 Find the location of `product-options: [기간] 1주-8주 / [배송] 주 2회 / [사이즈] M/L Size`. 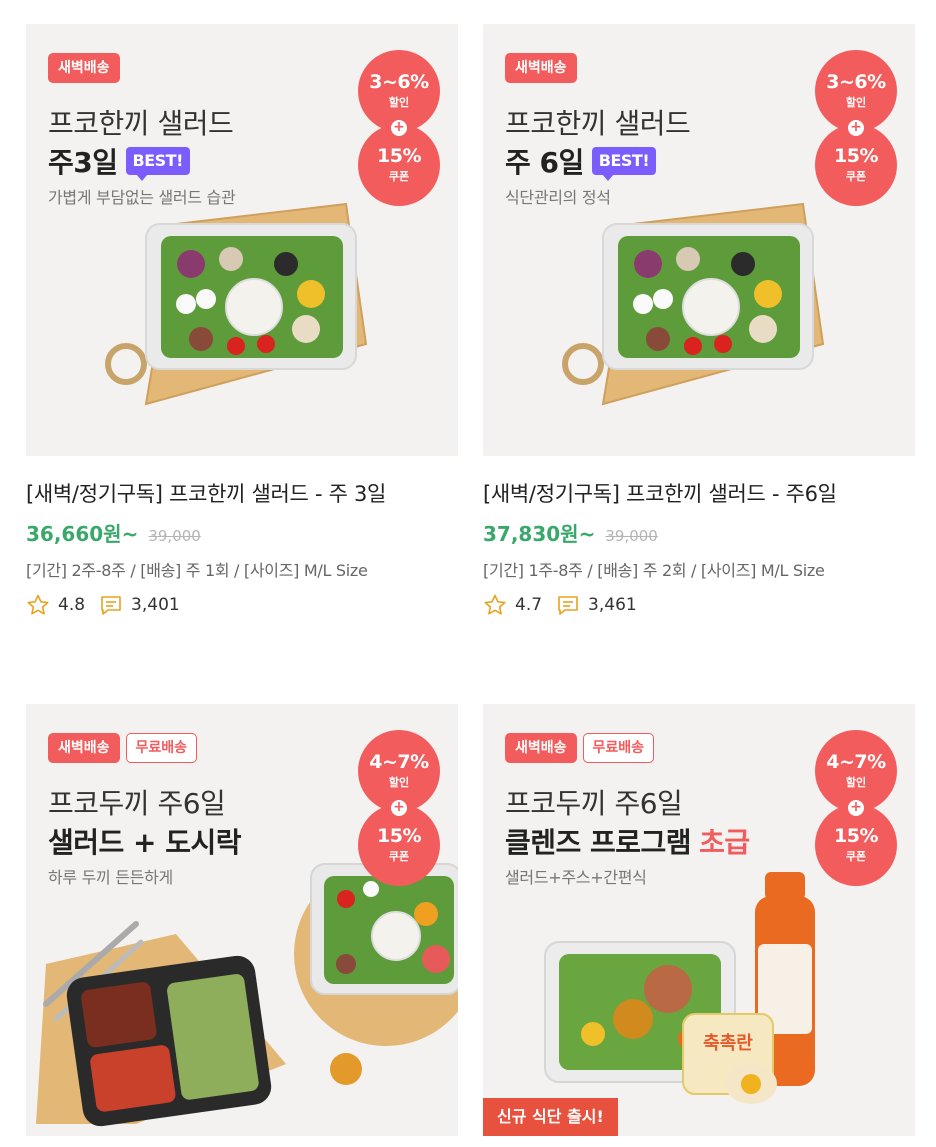

product-options: [기간] 1주-8주 / [배송] 주 2회 / [사이즈] M/L Size is located at coordinates (654, 570).